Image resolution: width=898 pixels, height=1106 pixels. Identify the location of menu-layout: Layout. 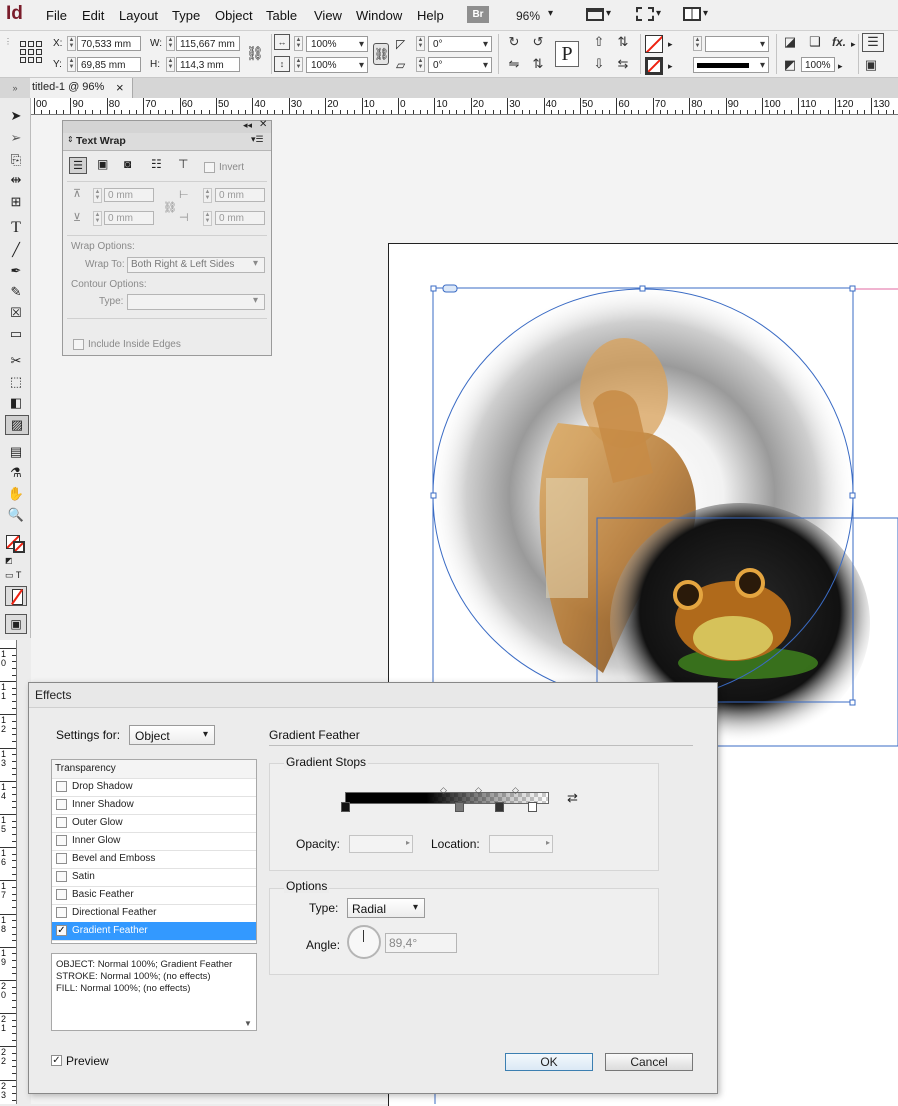
(138, 15).